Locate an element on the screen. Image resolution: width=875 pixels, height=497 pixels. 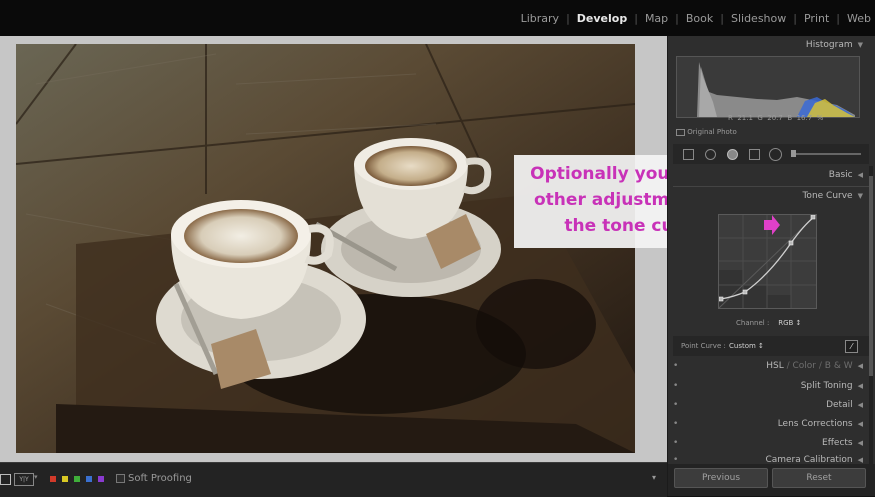
toolbar-menu-icon: ▾ is located at coordinates (654, 477).